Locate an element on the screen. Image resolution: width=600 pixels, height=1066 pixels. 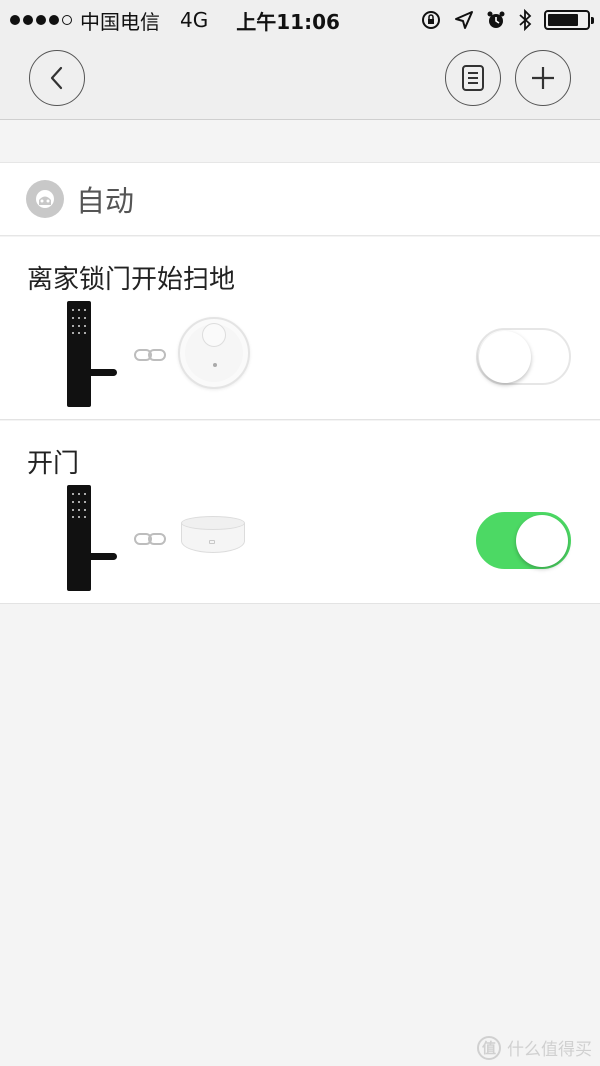
network-type: 4G is located at coordinates (194, 20).